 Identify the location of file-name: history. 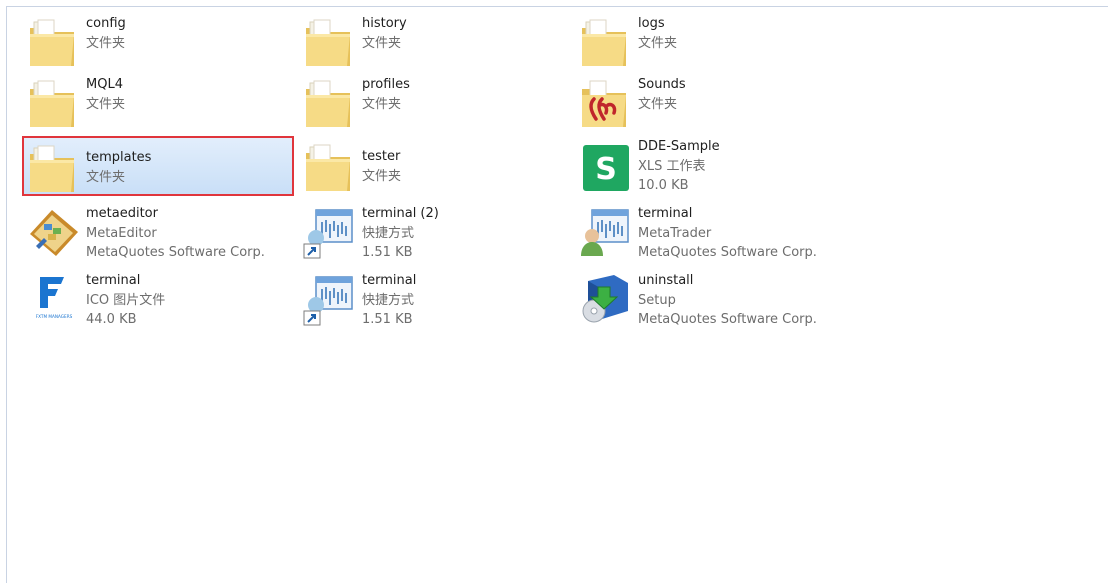
(384, 23).